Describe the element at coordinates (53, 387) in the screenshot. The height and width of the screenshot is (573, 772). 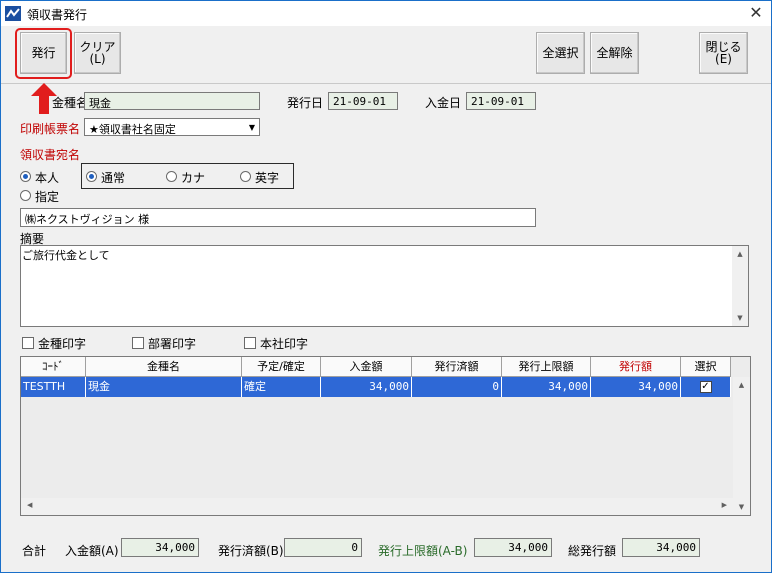
I see `cell-code: TESTTH` at that location.